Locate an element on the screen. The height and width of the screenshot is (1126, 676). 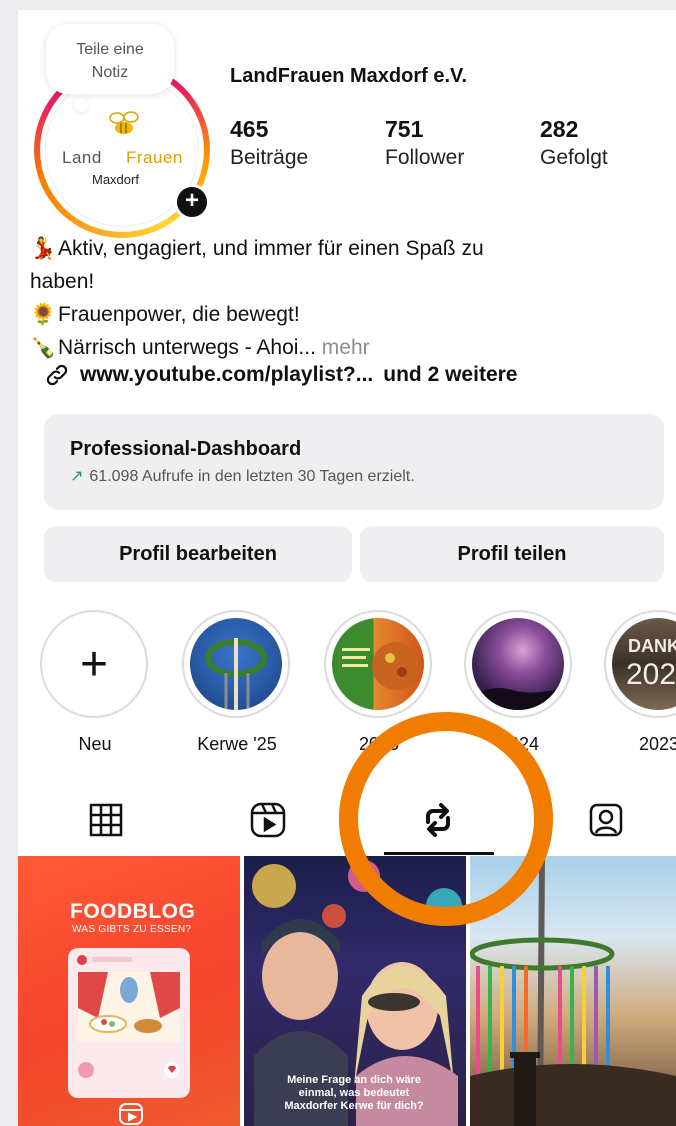
profile-name: LandFrauen Maxdorf e.V. is located at coordinates (349, 76).